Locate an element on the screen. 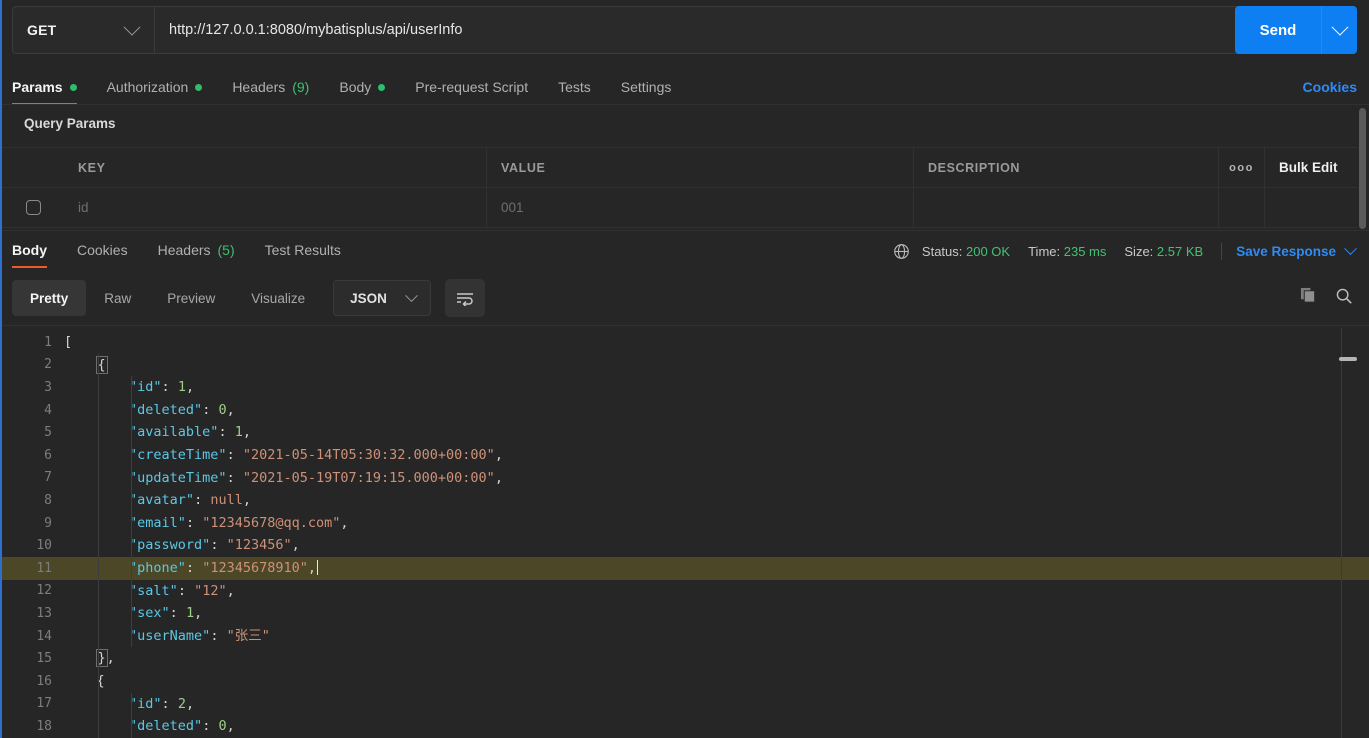 This screenshot has width=1369, height=738. response-body-scrollbar is located at coordinates (1348, 359).